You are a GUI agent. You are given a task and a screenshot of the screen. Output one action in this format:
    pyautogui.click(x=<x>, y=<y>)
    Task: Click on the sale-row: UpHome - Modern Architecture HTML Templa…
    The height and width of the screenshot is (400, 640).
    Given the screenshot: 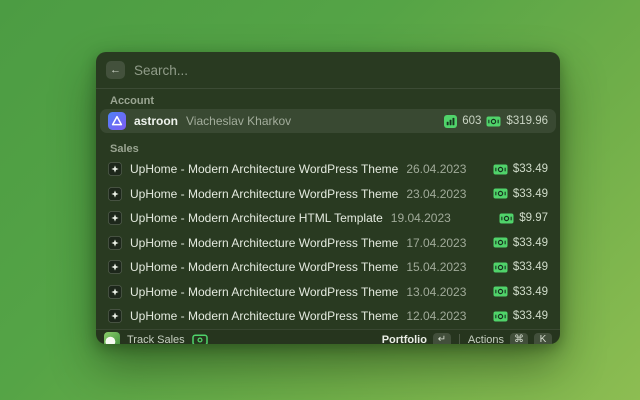 What is the action you would take?
    pyautogui.click(x=328, y=218)
    